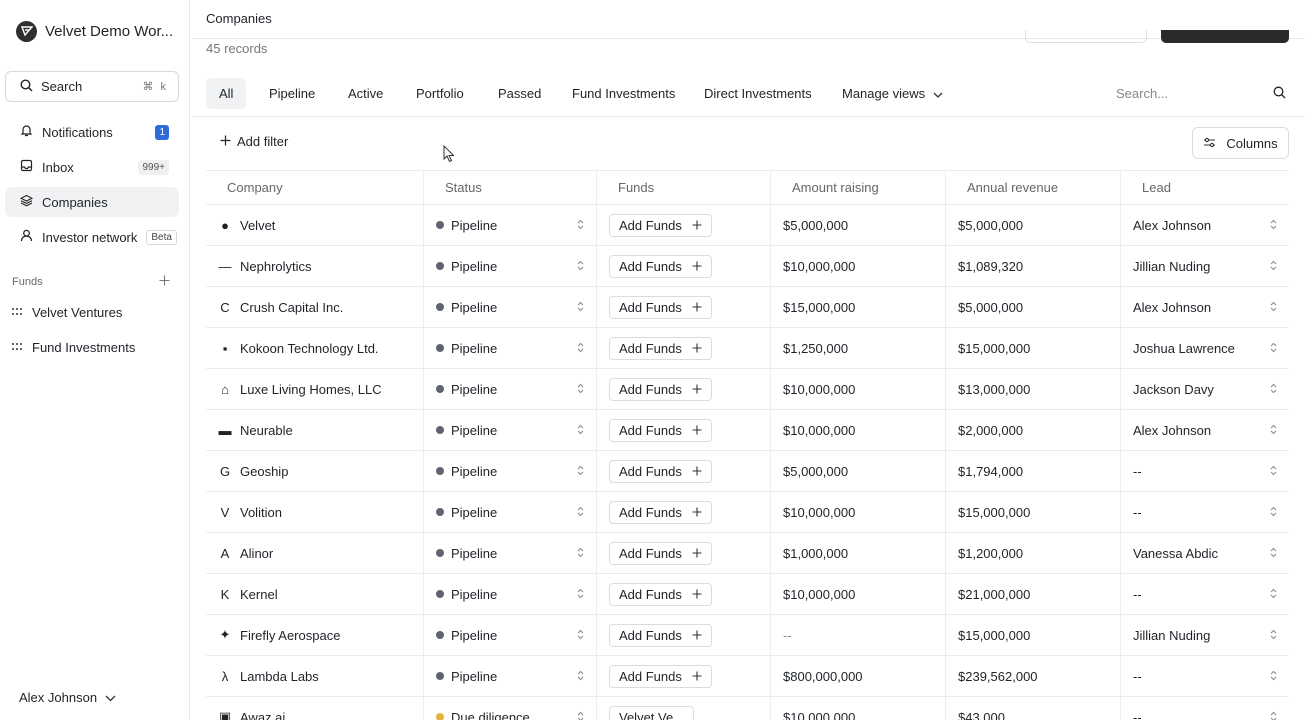 The image size is (1305, 720). What do you see at coordinates (510, 187) in the screenshot?
I see `column-header-status: Status` at bounding box center [510, 187].